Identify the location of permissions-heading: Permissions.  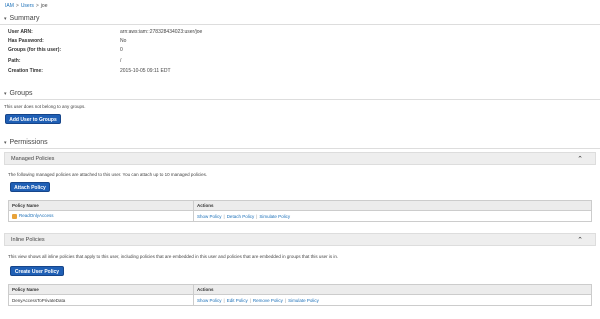
(28, 142).